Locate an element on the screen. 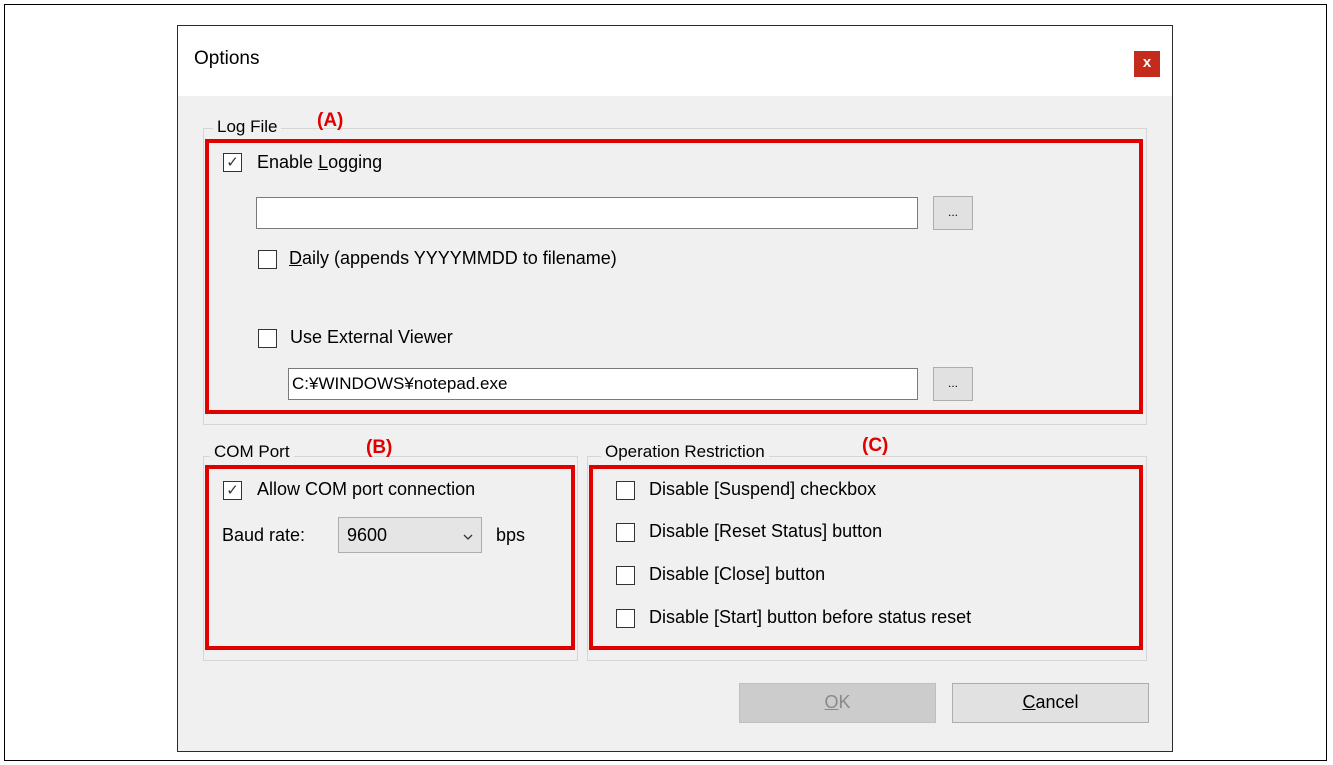 The image size is (1333, 765). disable-reset-status-checkbox is located at coordinates (625, 532).